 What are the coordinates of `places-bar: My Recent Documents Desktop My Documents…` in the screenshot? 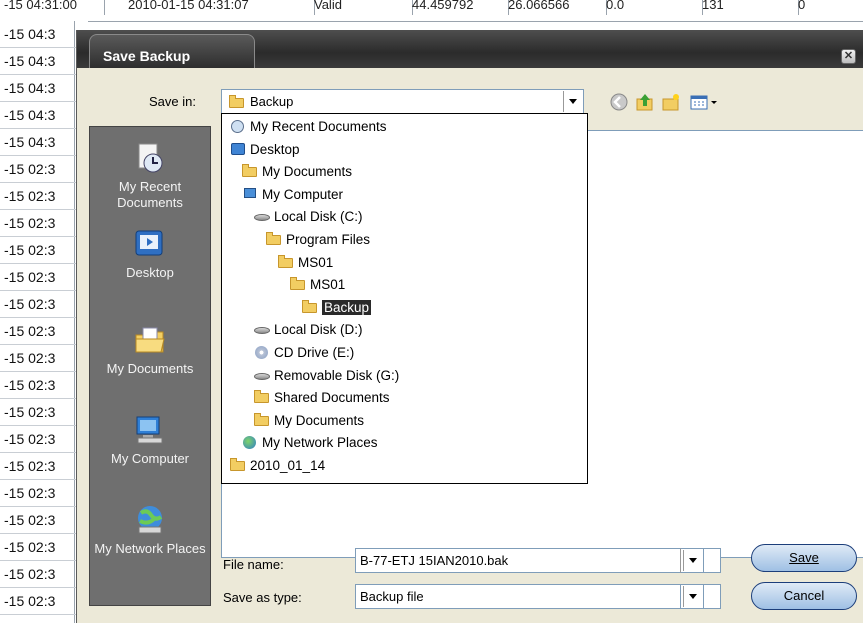 It's located at (150, 366).